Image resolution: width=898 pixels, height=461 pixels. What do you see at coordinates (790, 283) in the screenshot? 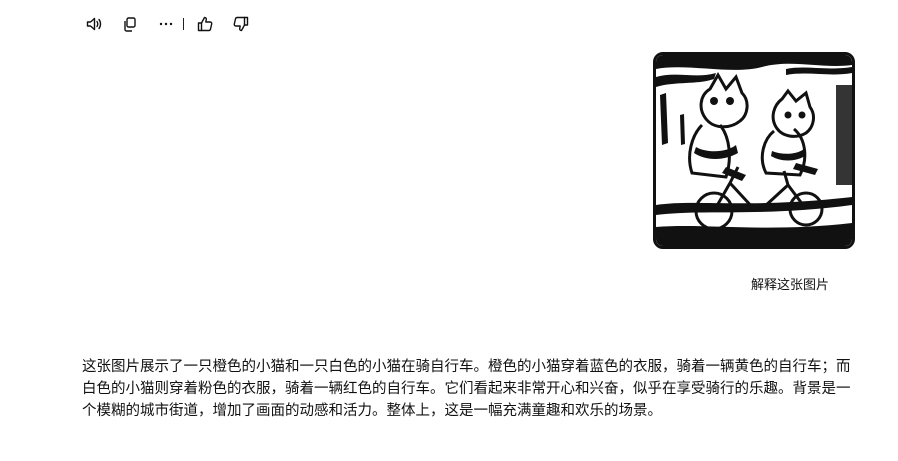
I see `explain-image-link: 解释这张图片` at bounding box center [790, 283].